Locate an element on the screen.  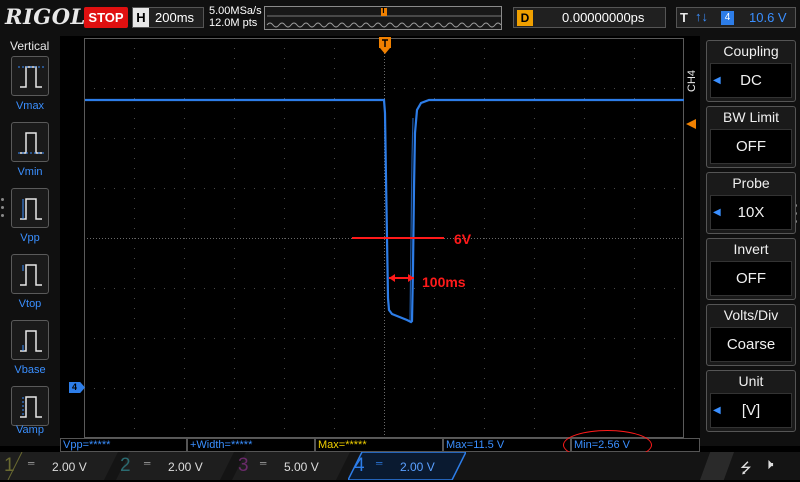
trigger-level-marker is located at coordinates (691, 124).